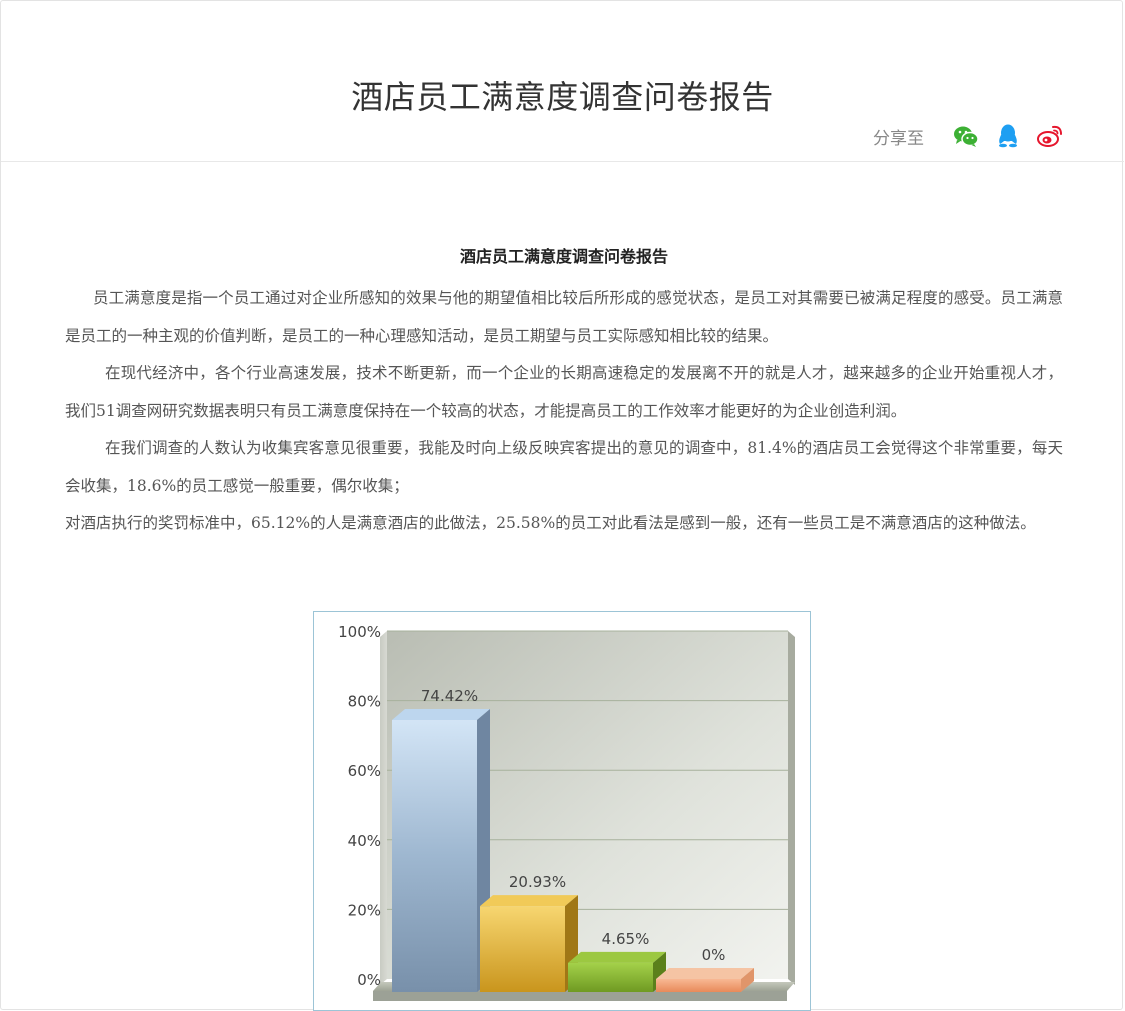  What do you see at coordinates (898, 138) in the screenshot?
I see `share-label: 分享至` at bounding box center [898, 138].